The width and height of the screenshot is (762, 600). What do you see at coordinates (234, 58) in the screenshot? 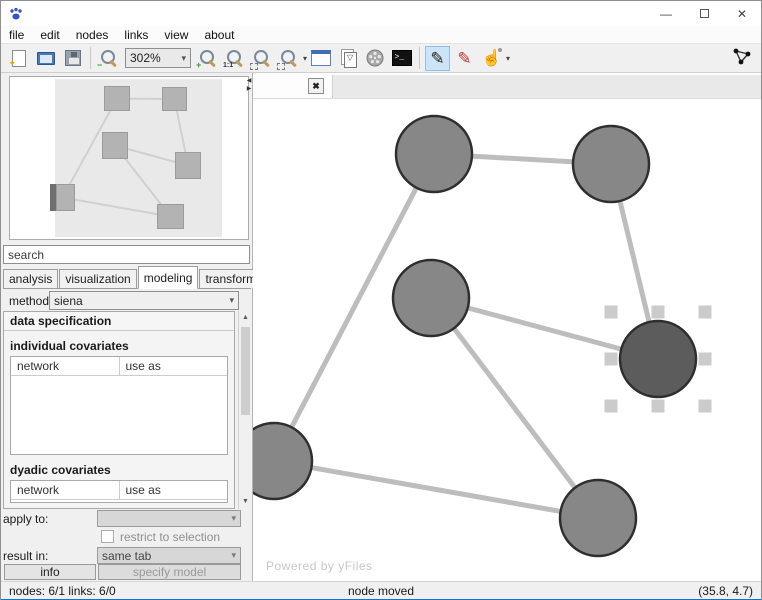
I see `zoom-actual-size-button: 1:1` at bounding box center [234, 58].